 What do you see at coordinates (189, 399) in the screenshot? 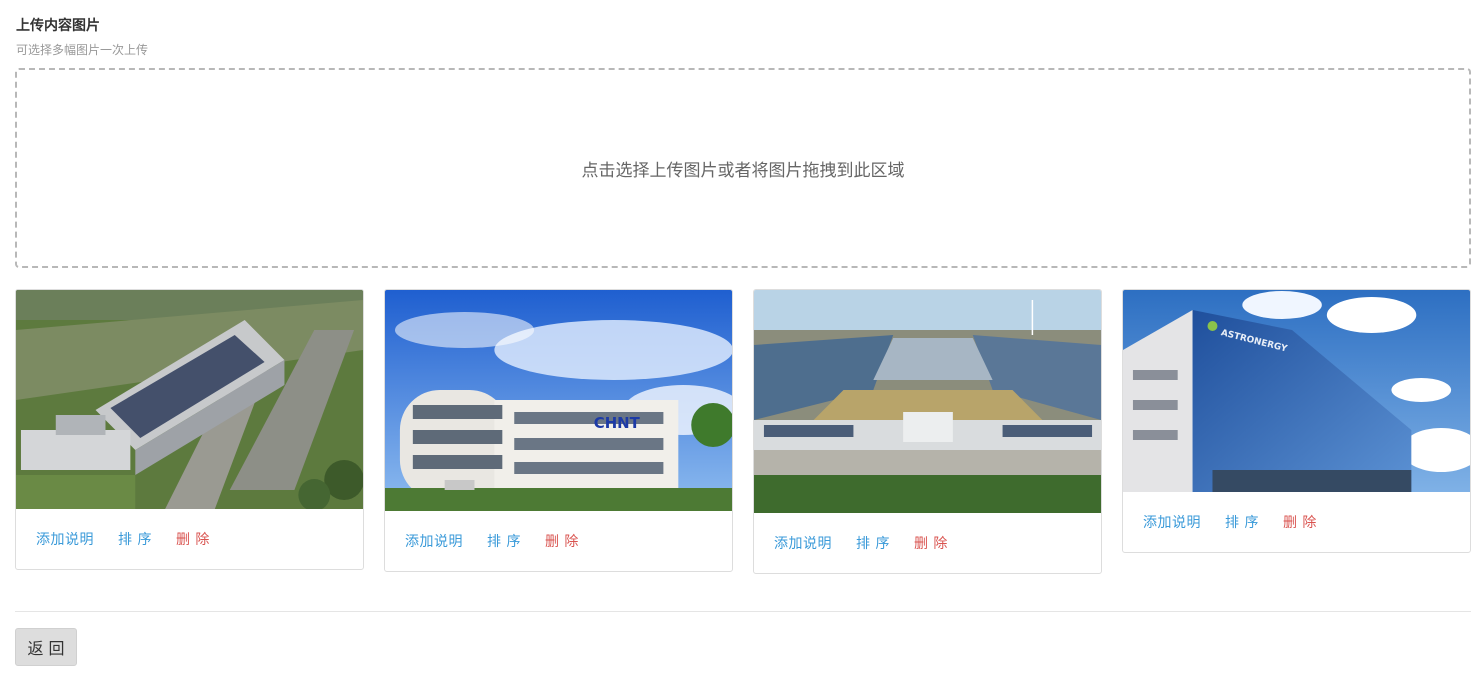
I see `uploaded-image-factory-aerial` at bounding box center [189, 399].